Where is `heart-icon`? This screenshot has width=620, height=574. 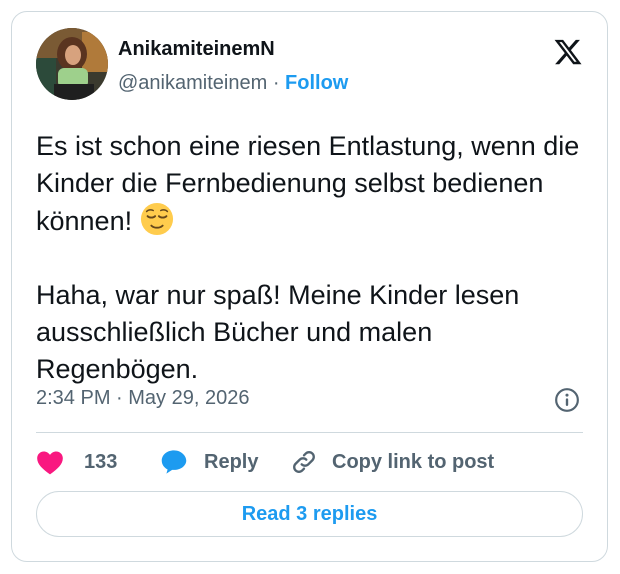 heart-icon is located at coordinates (50, 463).